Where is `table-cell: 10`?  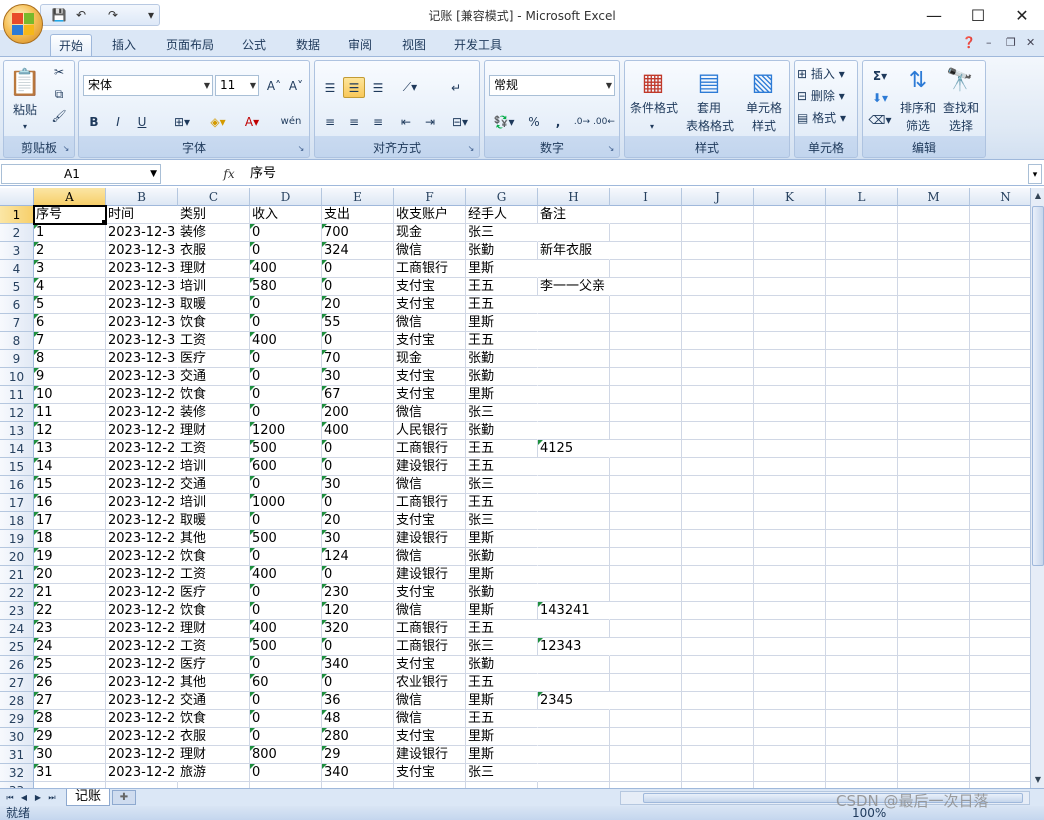 table-cell: 10 is located at coordinates (70, 395).